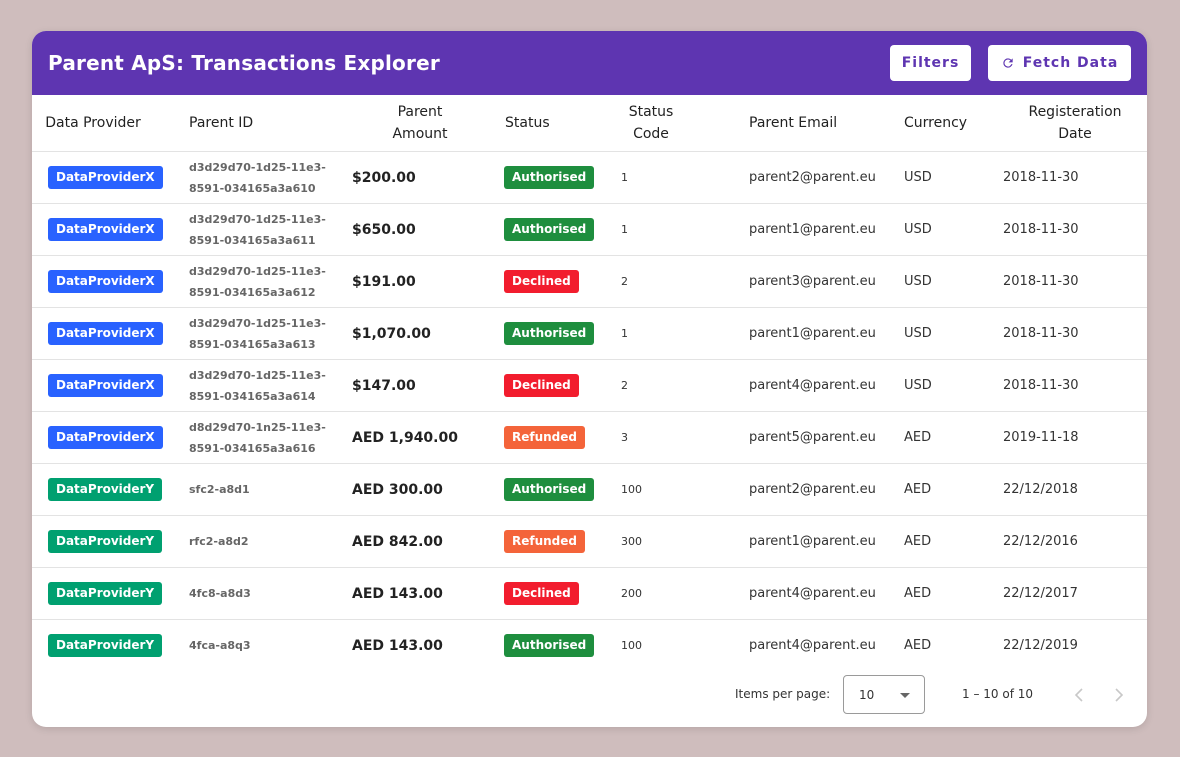 The image size is (1180, 757). Describe the element at coordinates (262, 123) in the screenshot. I see `column-header-parent-id: Parent ID` at that location.